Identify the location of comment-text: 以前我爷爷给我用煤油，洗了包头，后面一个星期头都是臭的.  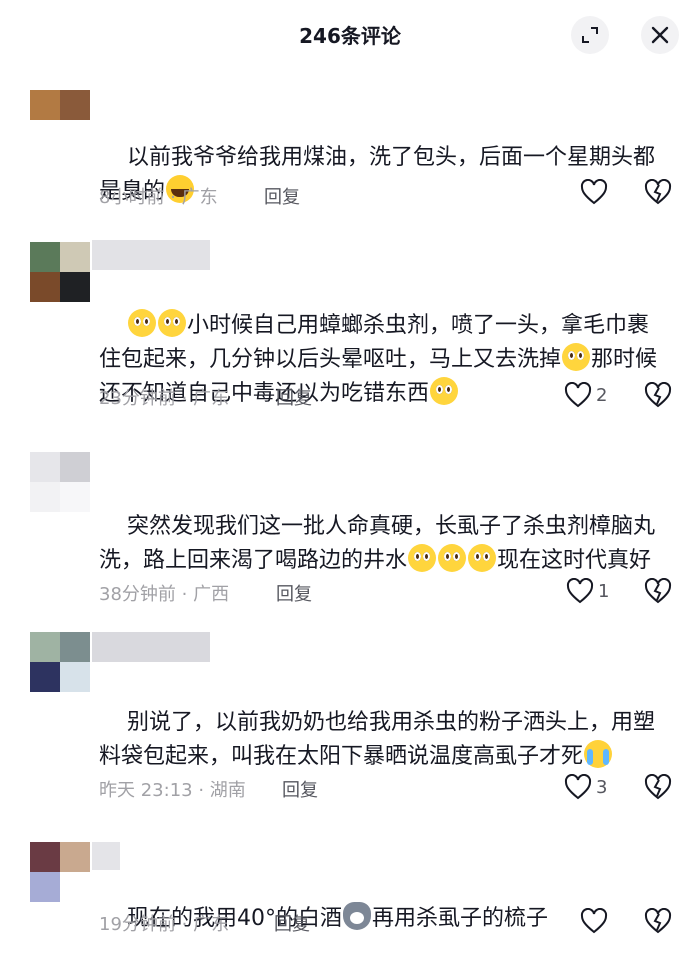
(377, 174).